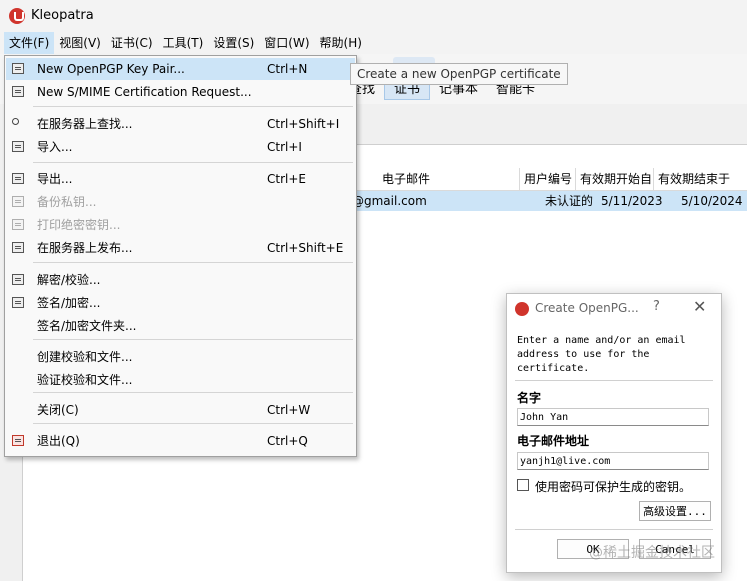 This screenshot has height=581, width=747. What do you see at coordinates (18, 146) in the screenshot?
I see `import-icon` at bounding box center [18, 146].